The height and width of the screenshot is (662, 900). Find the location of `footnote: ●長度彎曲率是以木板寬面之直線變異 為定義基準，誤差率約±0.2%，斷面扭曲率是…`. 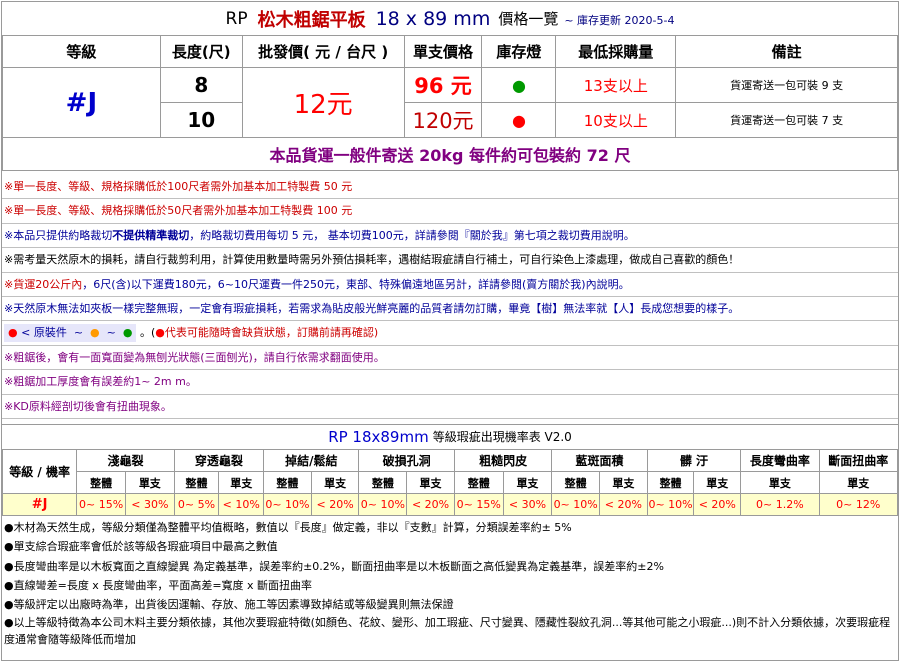

footnote: ●長度彎曲率是以木板寬面之直線變異 為定義基準，誤差率約±0.2%，斷面扭曲率是… is located at coordinates (334, 566).